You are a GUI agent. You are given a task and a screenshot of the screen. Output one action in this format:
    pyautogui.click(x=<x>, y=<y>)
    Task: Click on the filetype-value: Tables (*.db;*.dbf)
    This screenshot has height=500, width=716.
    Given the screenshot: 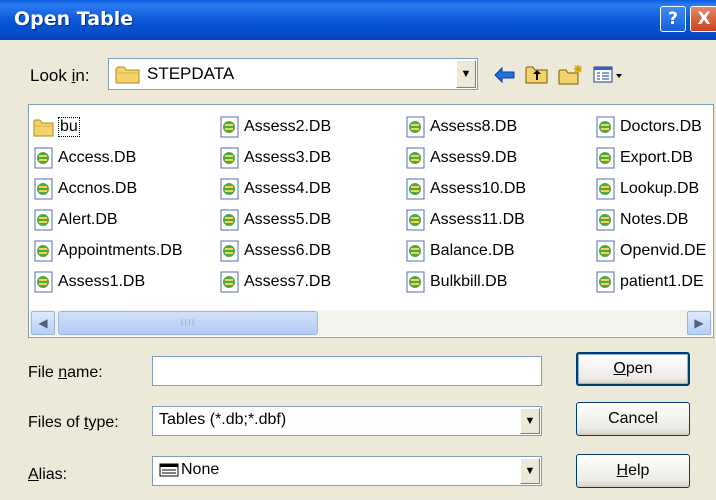 What is the action you would take?
    pyautogui.click(x=223, y=419)
    